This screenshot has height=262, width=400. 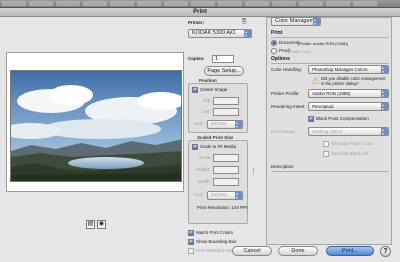 What do you see at coordinates (215, 137) in the screenshot?
I see `scaled-print-size-title: Scaled Print Size` at bounding box center [215, 137].